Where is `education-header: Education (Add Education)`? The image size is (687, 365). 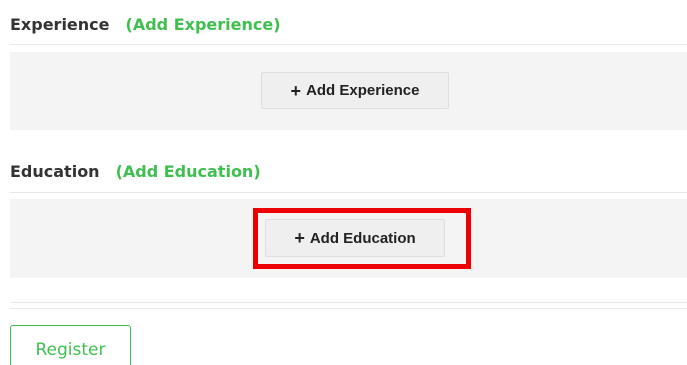 education-header: Education (Add Education) is located at coordinates (135, 171).